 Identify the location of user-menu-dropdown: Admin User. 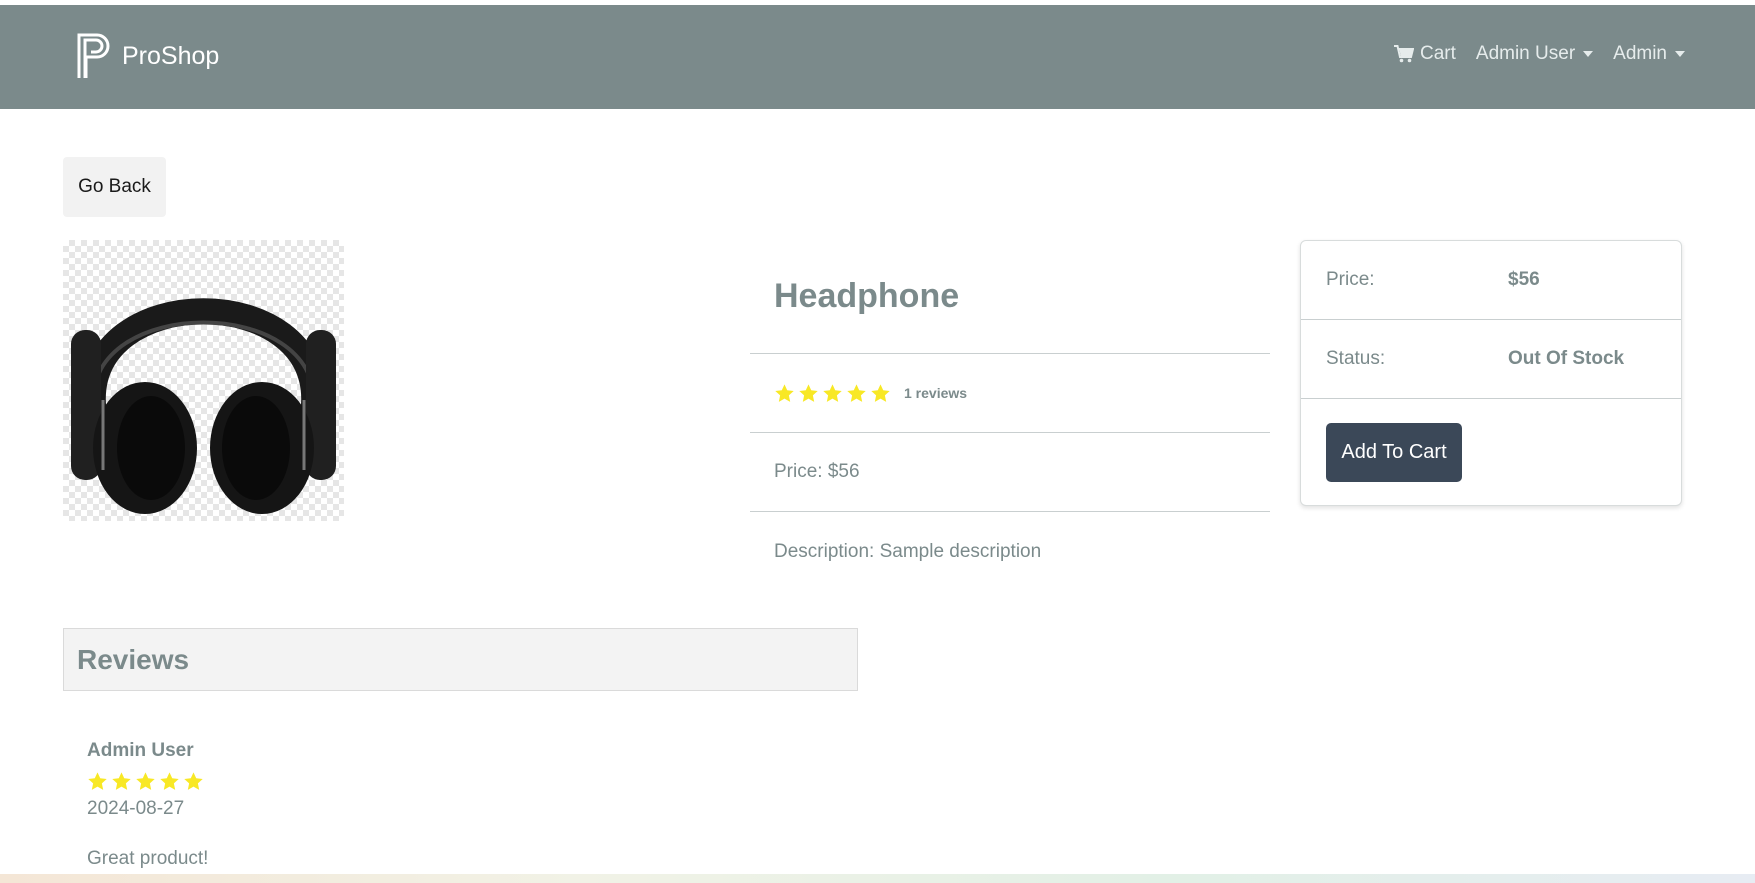
(1534, 54).